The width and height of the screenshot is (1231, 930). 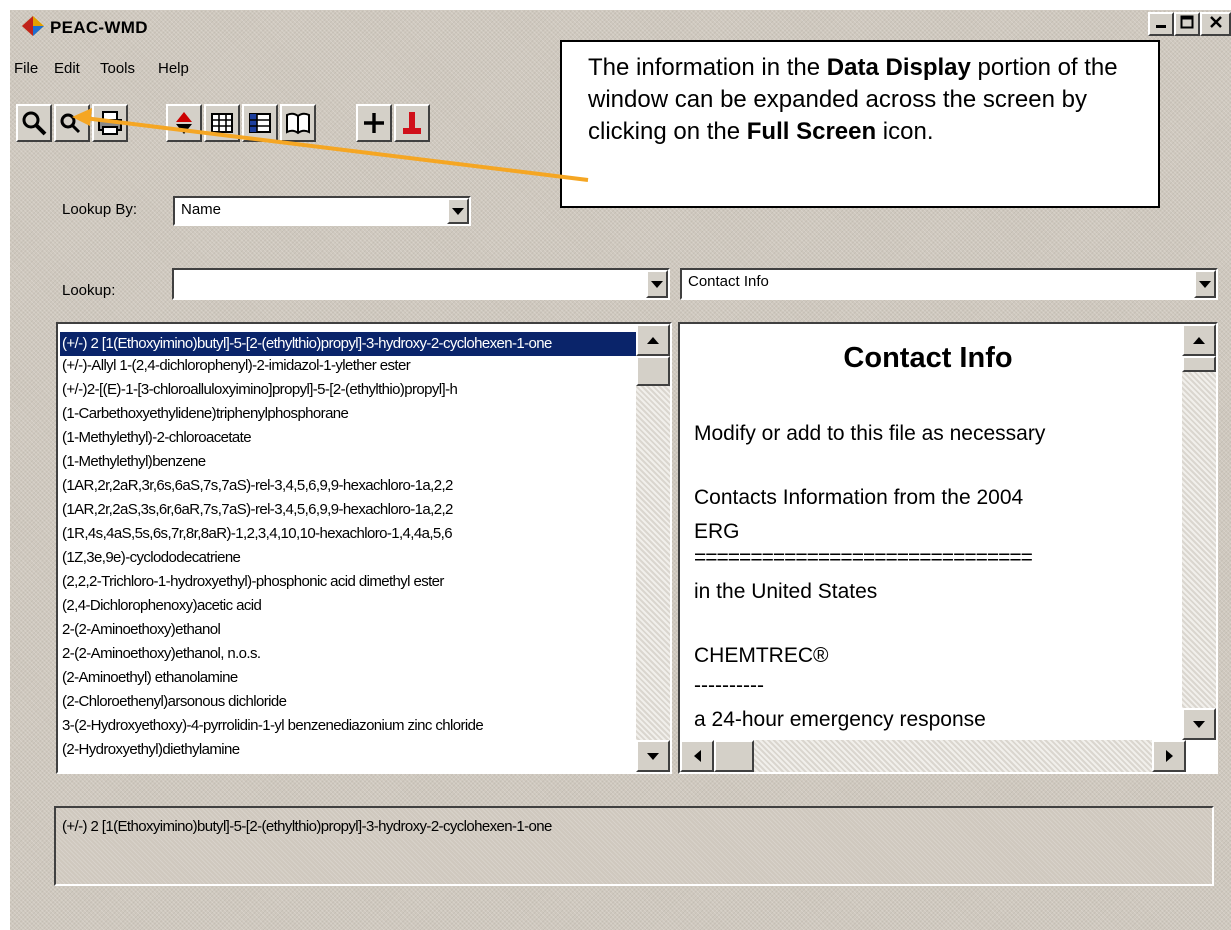 What do you see at coordinates (141, 630) in the screenshot?
I see `list-item: 2-(2-Aminoethoxy)ethanol` at bounding box center [141, 630].